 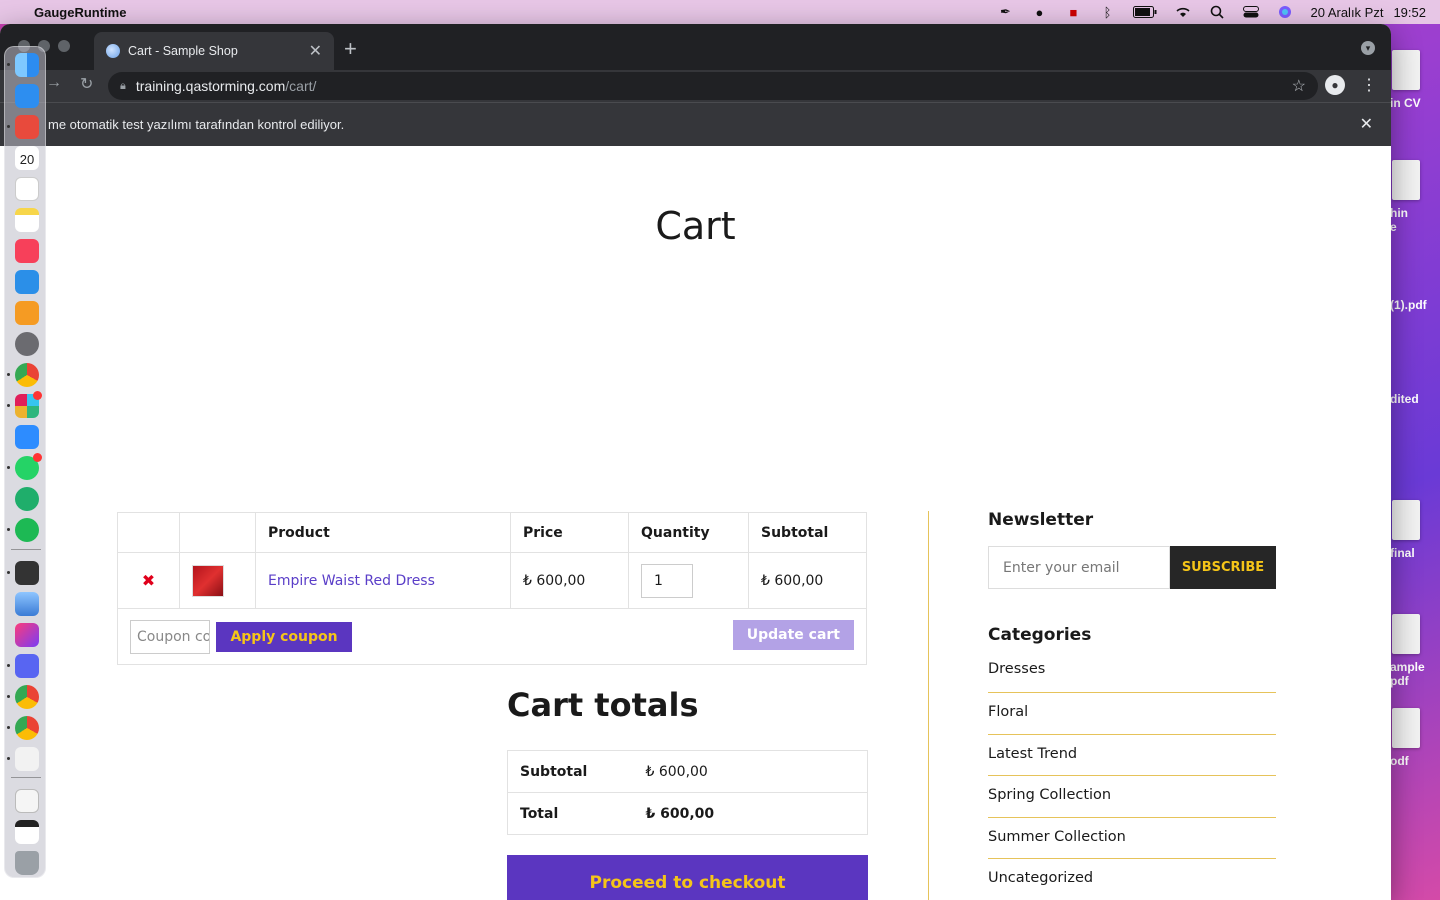 I want to click on whatsapp-icon, so click(x=28, y=466).